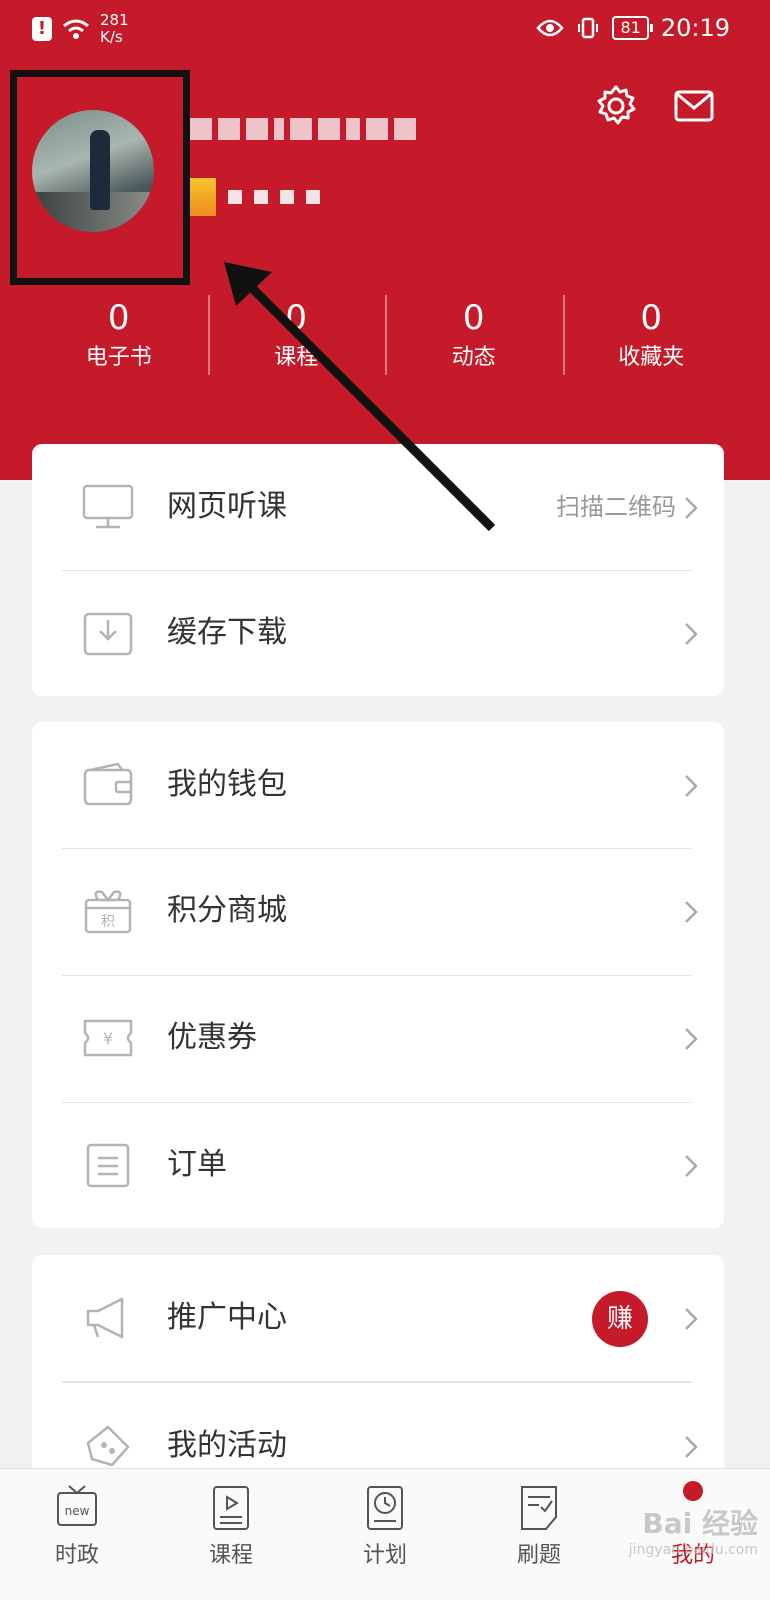  I want to click on menu-card-learning: 网页听课 扫描二维码 缓存下载, so click(378, 570).